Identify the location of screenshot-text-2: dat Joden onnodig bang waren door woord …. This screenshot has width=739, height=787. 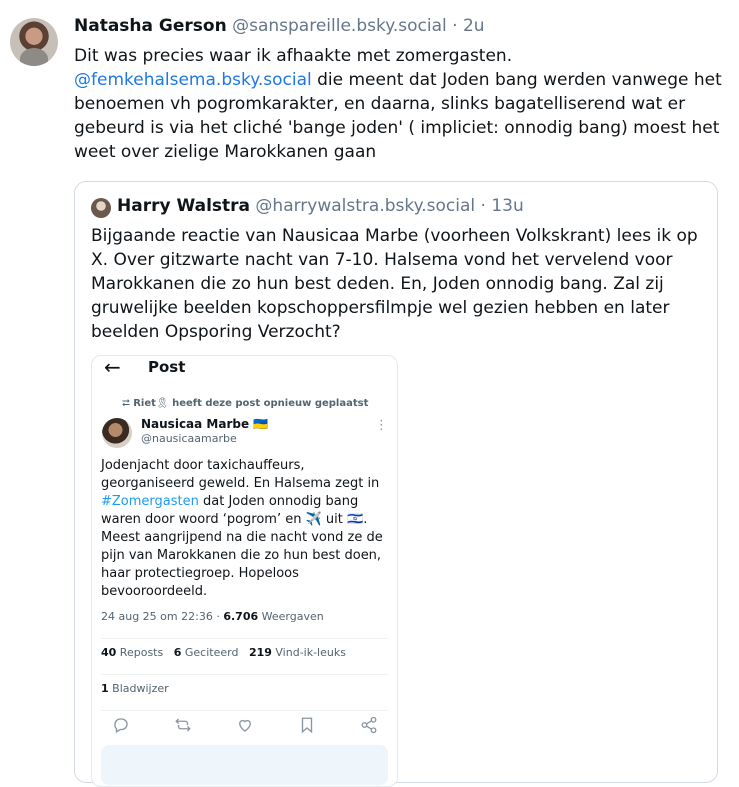
(242, 546).